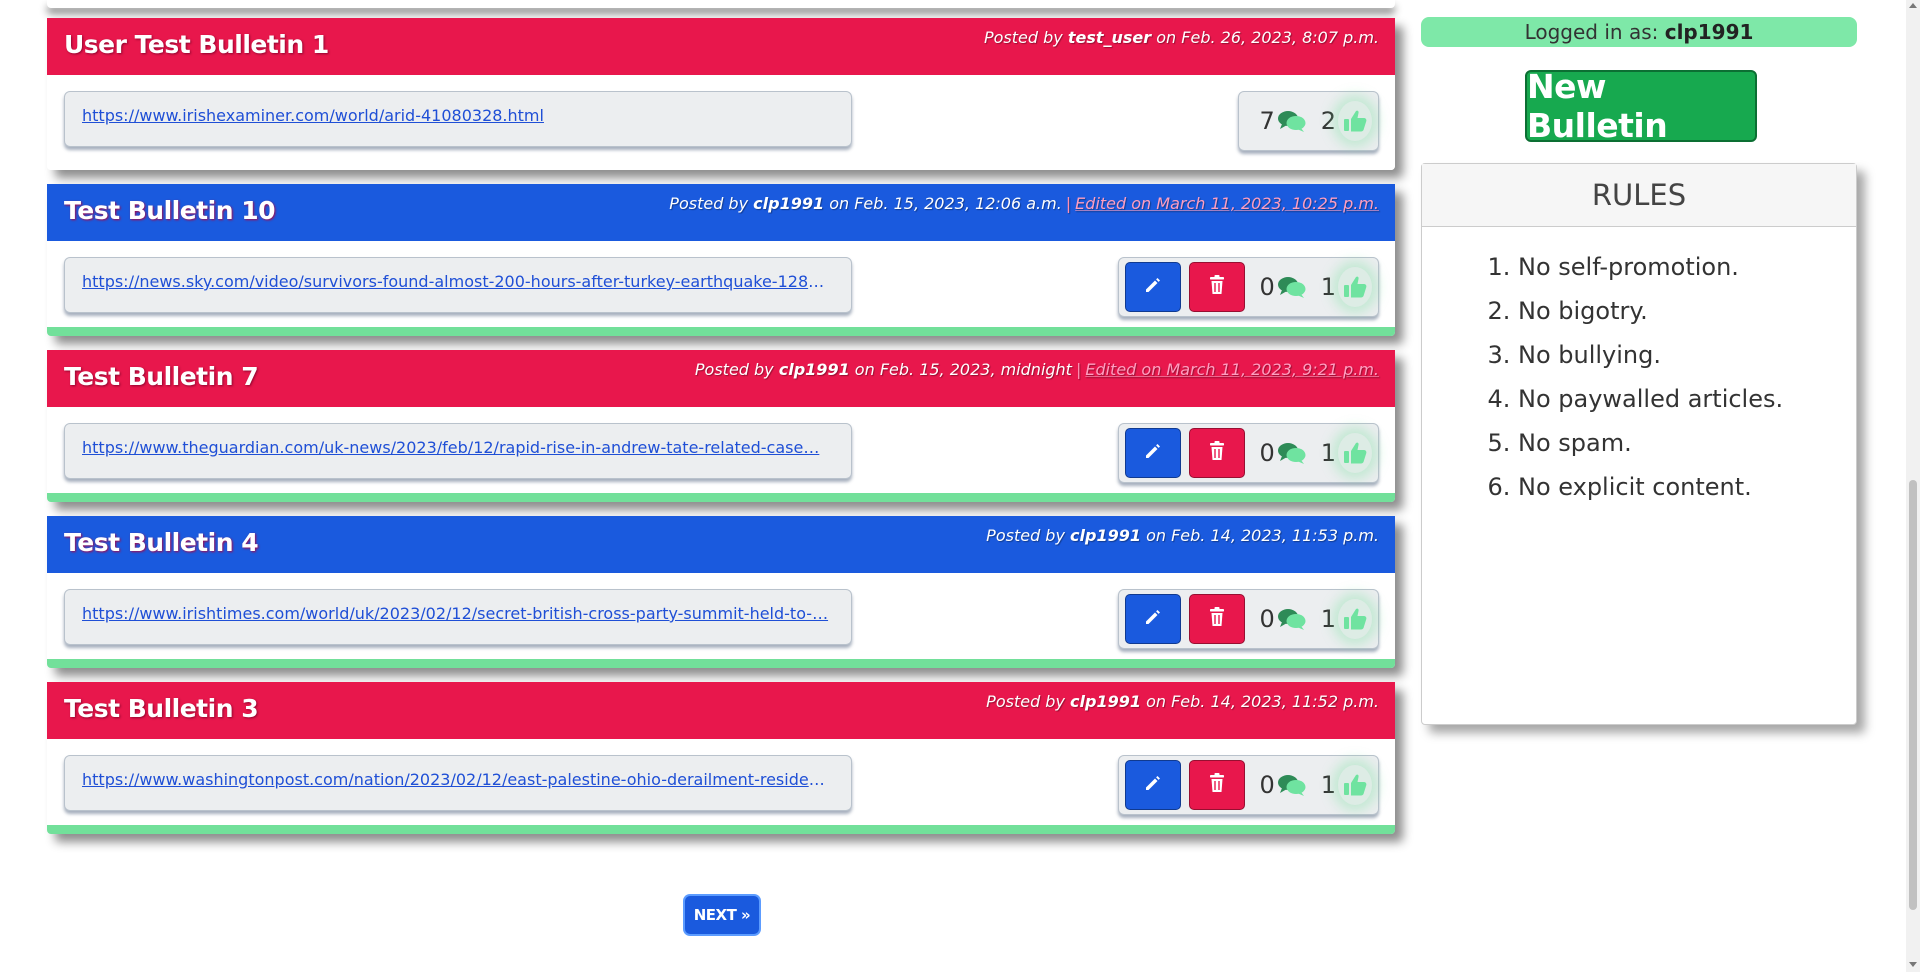 Image resolution: width=1920 pixels, height=972 pixels. Describe the element at coordinates (1687, 267) in the screenshot. I see `rule-item: No self-promotion.` at that location.